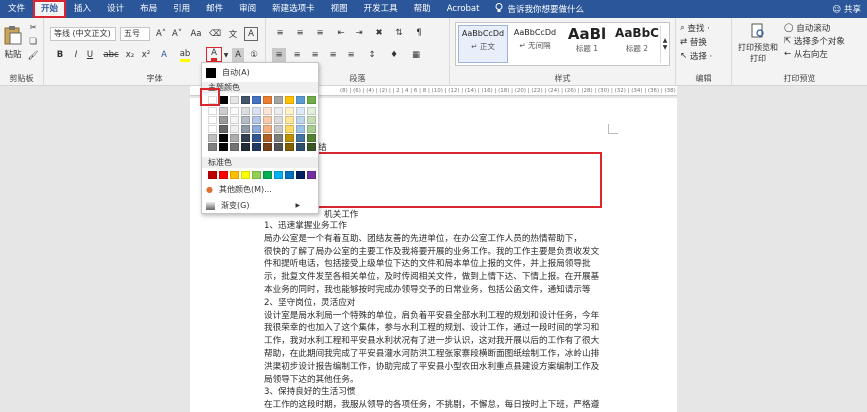 Image resolution: width=867 pixels, height=412 pixels. I want to click on line-spacing-button: ↕, so click(372, 55).